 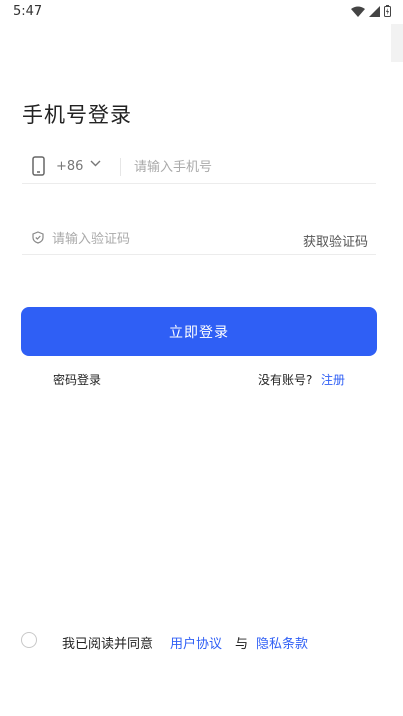 I want to click on agreement-text: 我已阅读并同意, so click(x=108, y=644).